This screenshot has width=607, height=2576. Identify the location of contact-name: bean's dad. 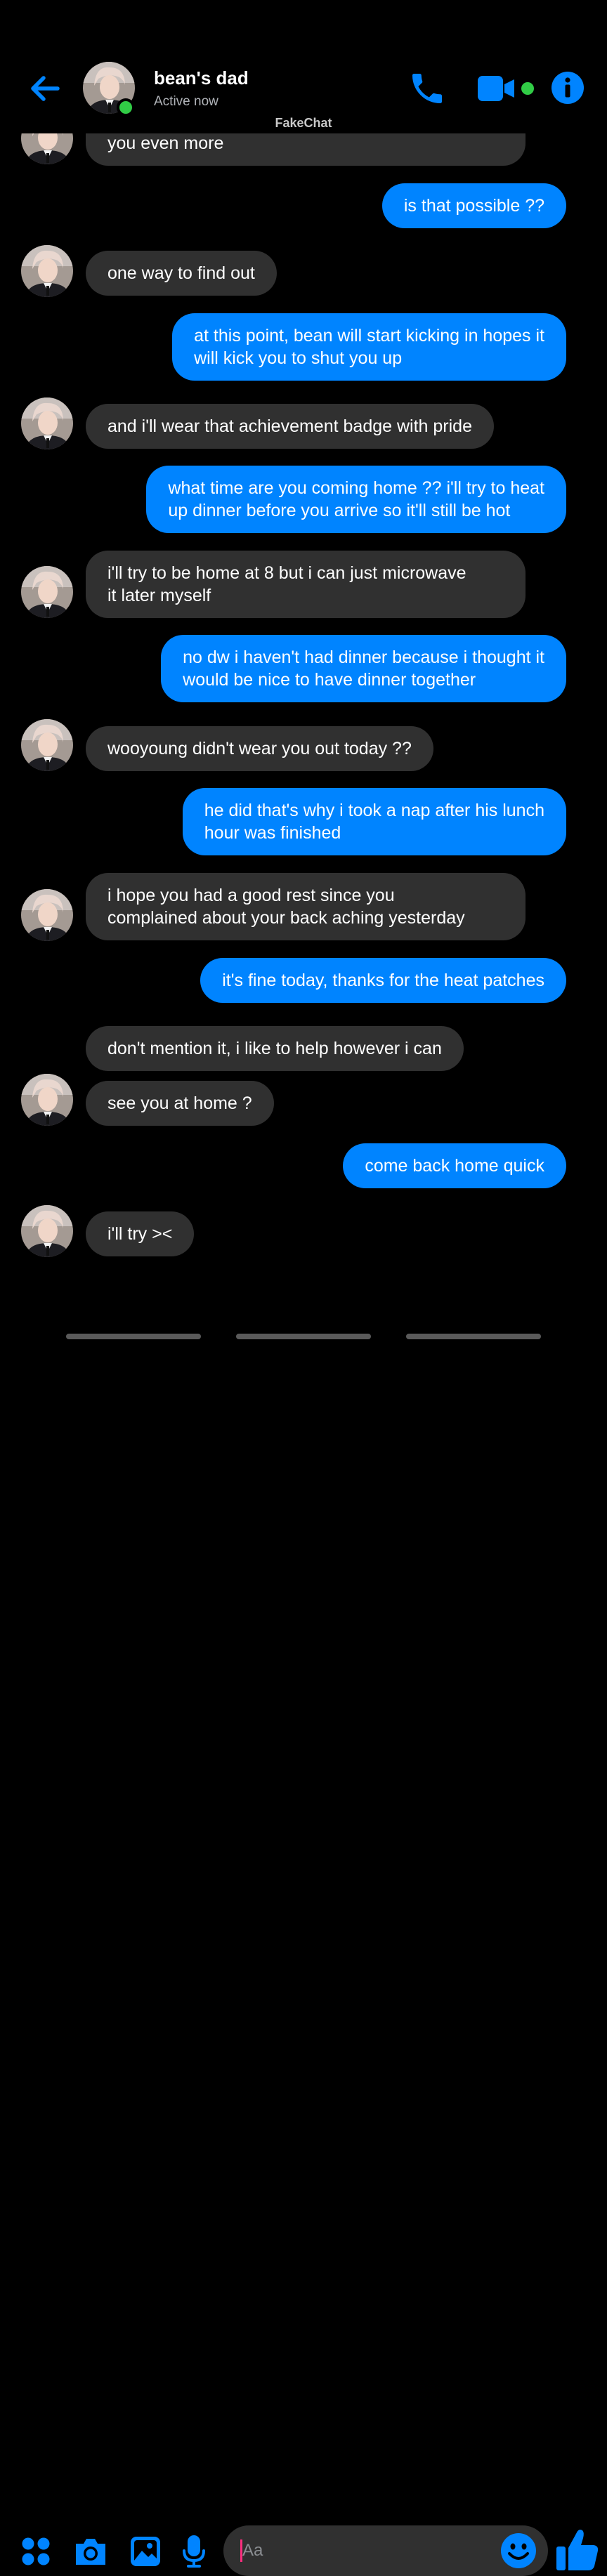
(201, 78).